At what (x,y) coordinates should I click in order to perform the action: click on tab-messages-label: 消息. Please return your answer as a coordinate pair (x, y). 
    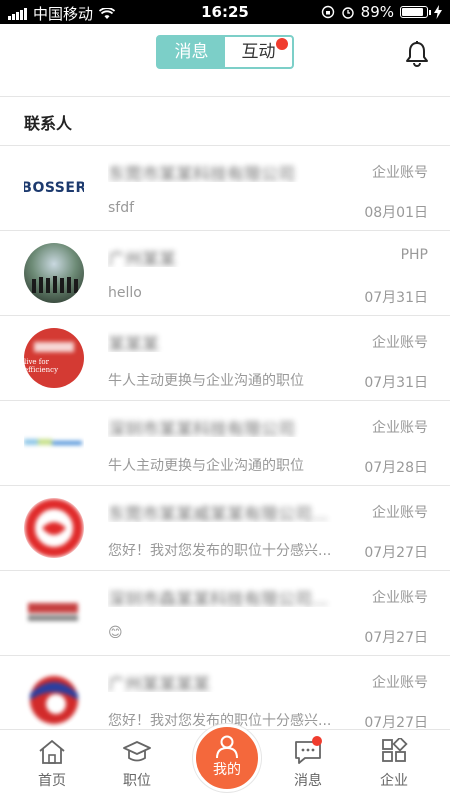
    Looking at the image, I should click on (308, 781).